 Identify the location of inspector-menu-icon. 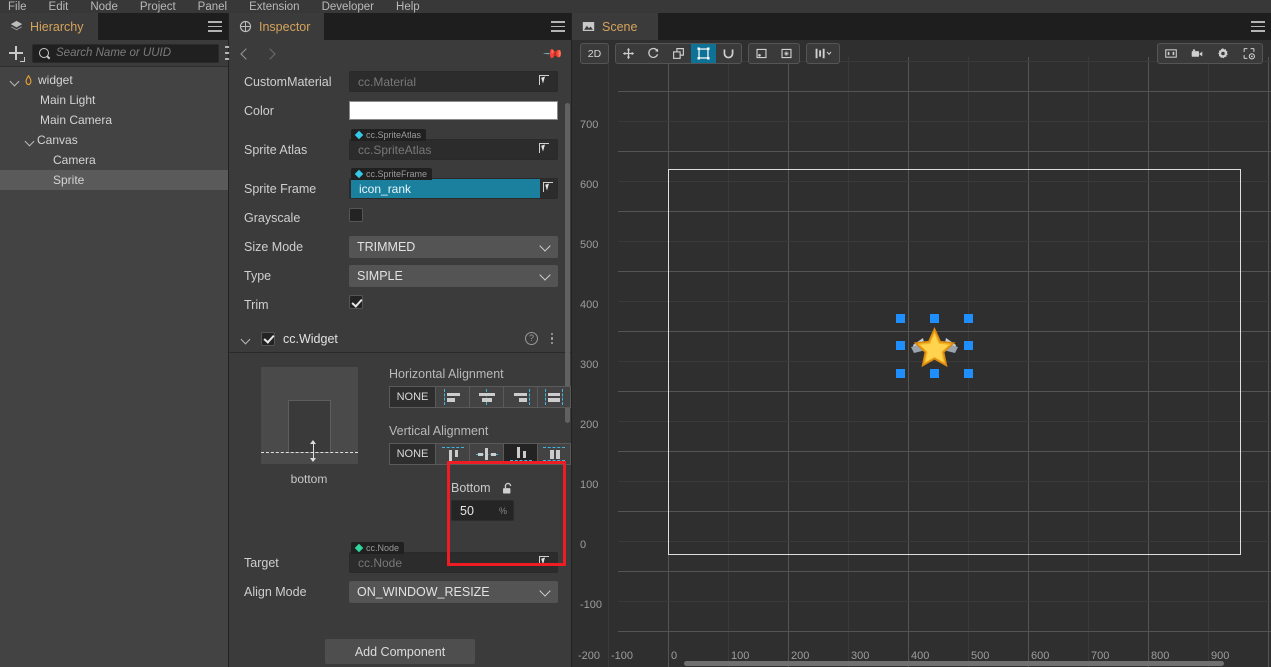
(558, 26).